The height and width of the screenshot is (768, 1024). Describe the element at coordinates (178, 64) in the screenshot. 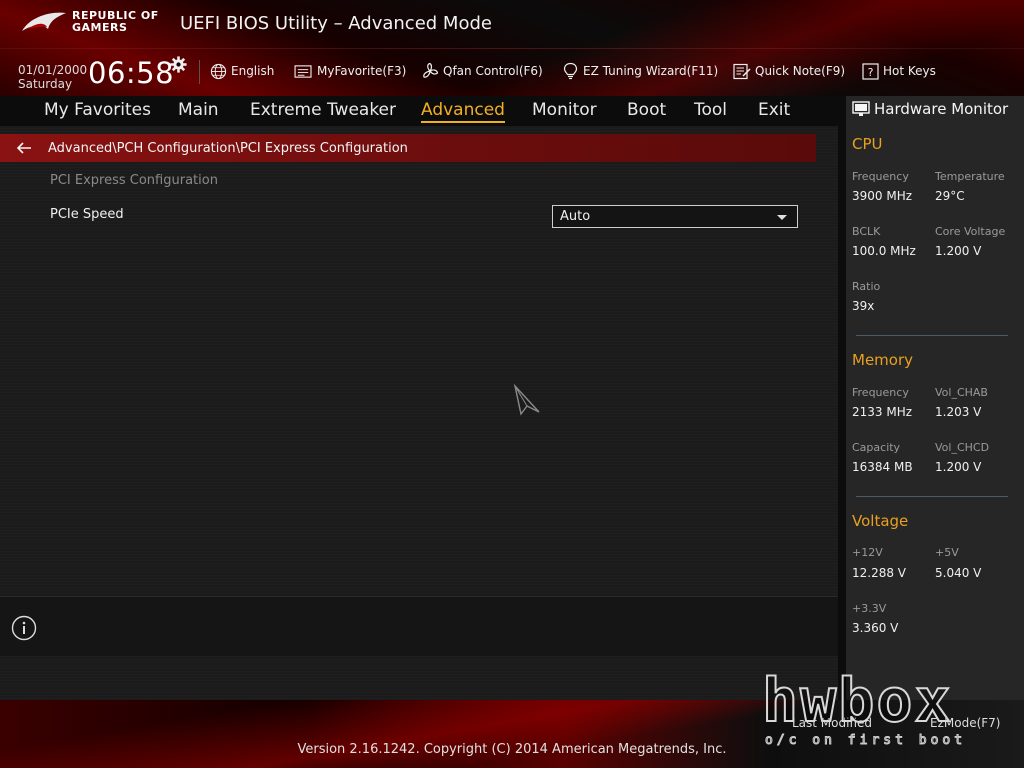

I see `gear-icon` at that location.